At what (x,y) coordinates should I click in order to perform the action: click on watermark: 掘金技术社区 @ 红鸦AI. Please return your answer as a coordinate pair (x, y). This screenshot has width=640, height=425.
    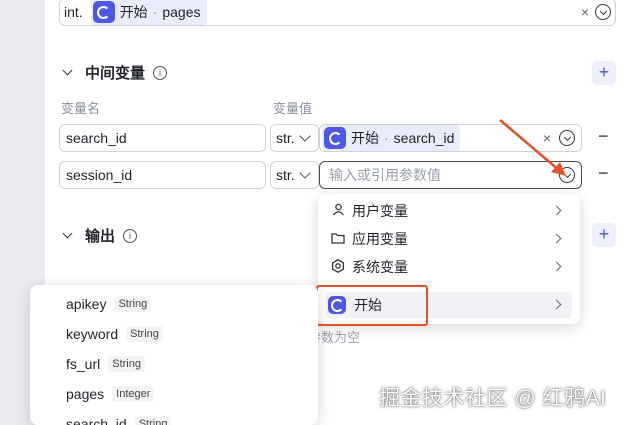
    Looking at the image, I should click on (493, 398).